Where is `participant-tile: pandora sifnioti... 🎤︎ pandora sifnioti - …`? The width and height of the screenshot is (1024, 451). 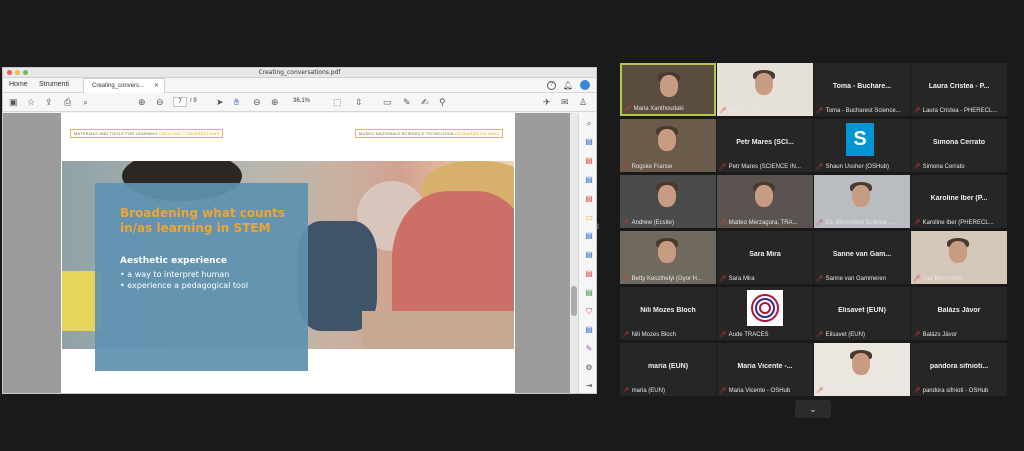
participant-tile: pandora sifnioti... 🎤︎ pandora sifnioti - … is located at coordinates (959, 369).